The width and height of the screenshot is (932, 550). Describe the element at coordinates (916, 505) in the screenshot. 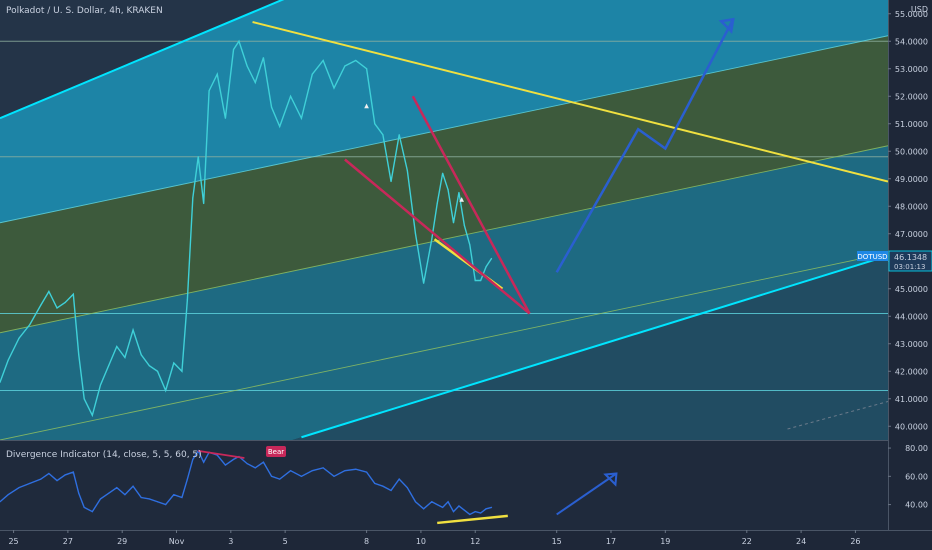

I see `indicator-tick-label: 40.00` at that location.